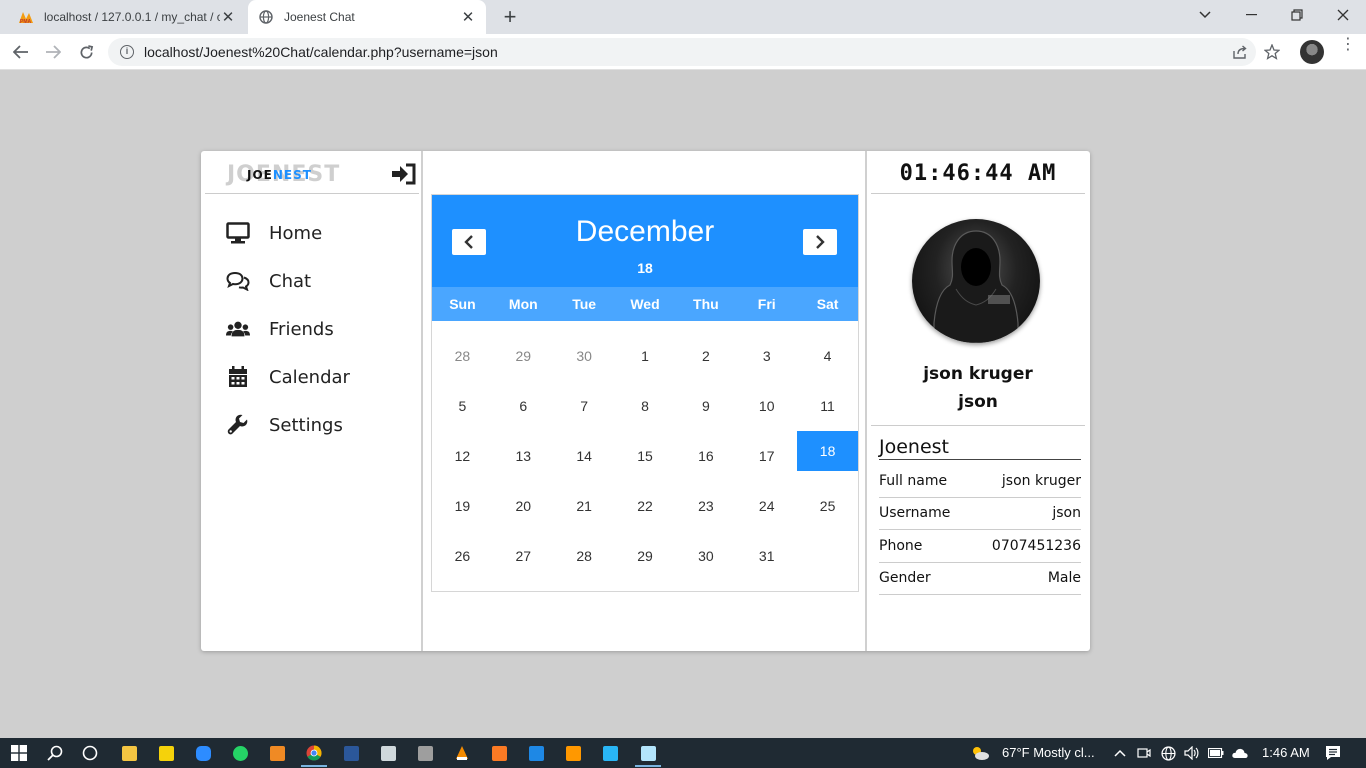  Describe the element at coordinates (766, 506) in the screenshot. I see `calendar-day: 24` at that location.